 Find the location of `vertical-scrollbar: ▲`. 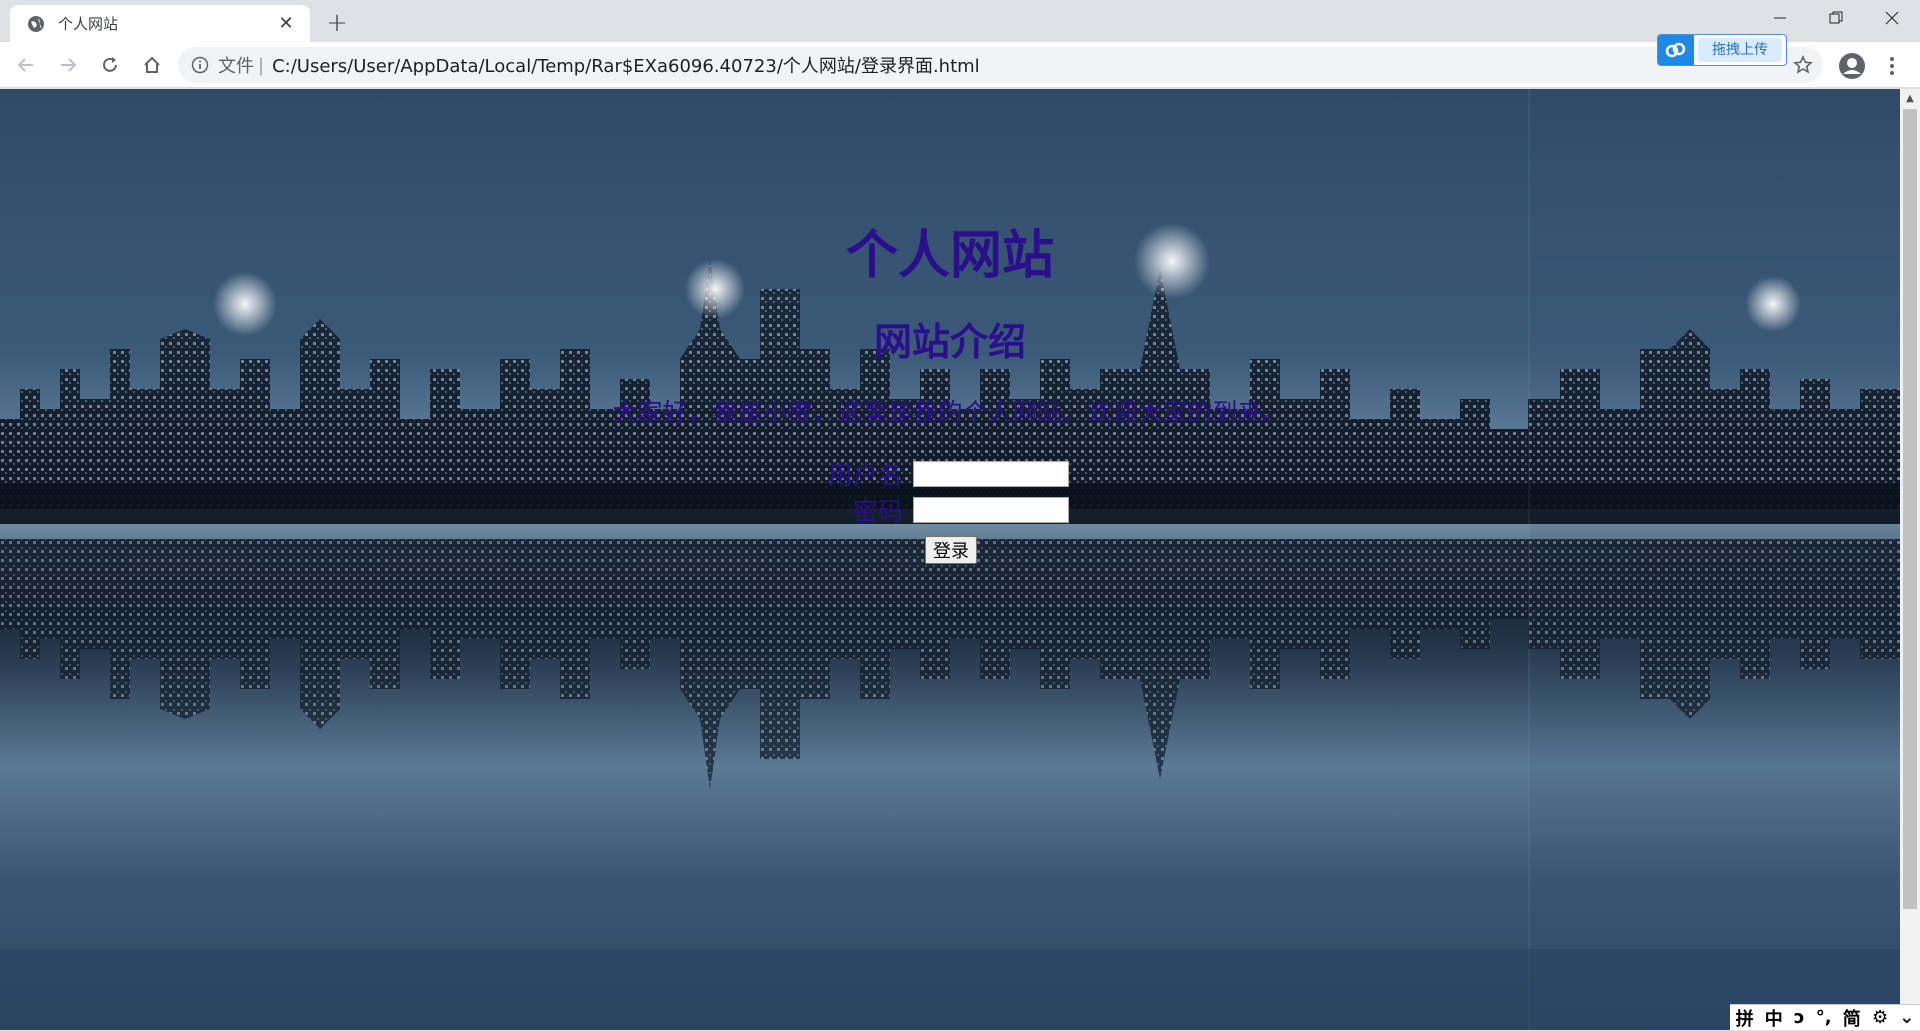

vertical-scrollbar: ▲ is located at coordinates (1910, 559).